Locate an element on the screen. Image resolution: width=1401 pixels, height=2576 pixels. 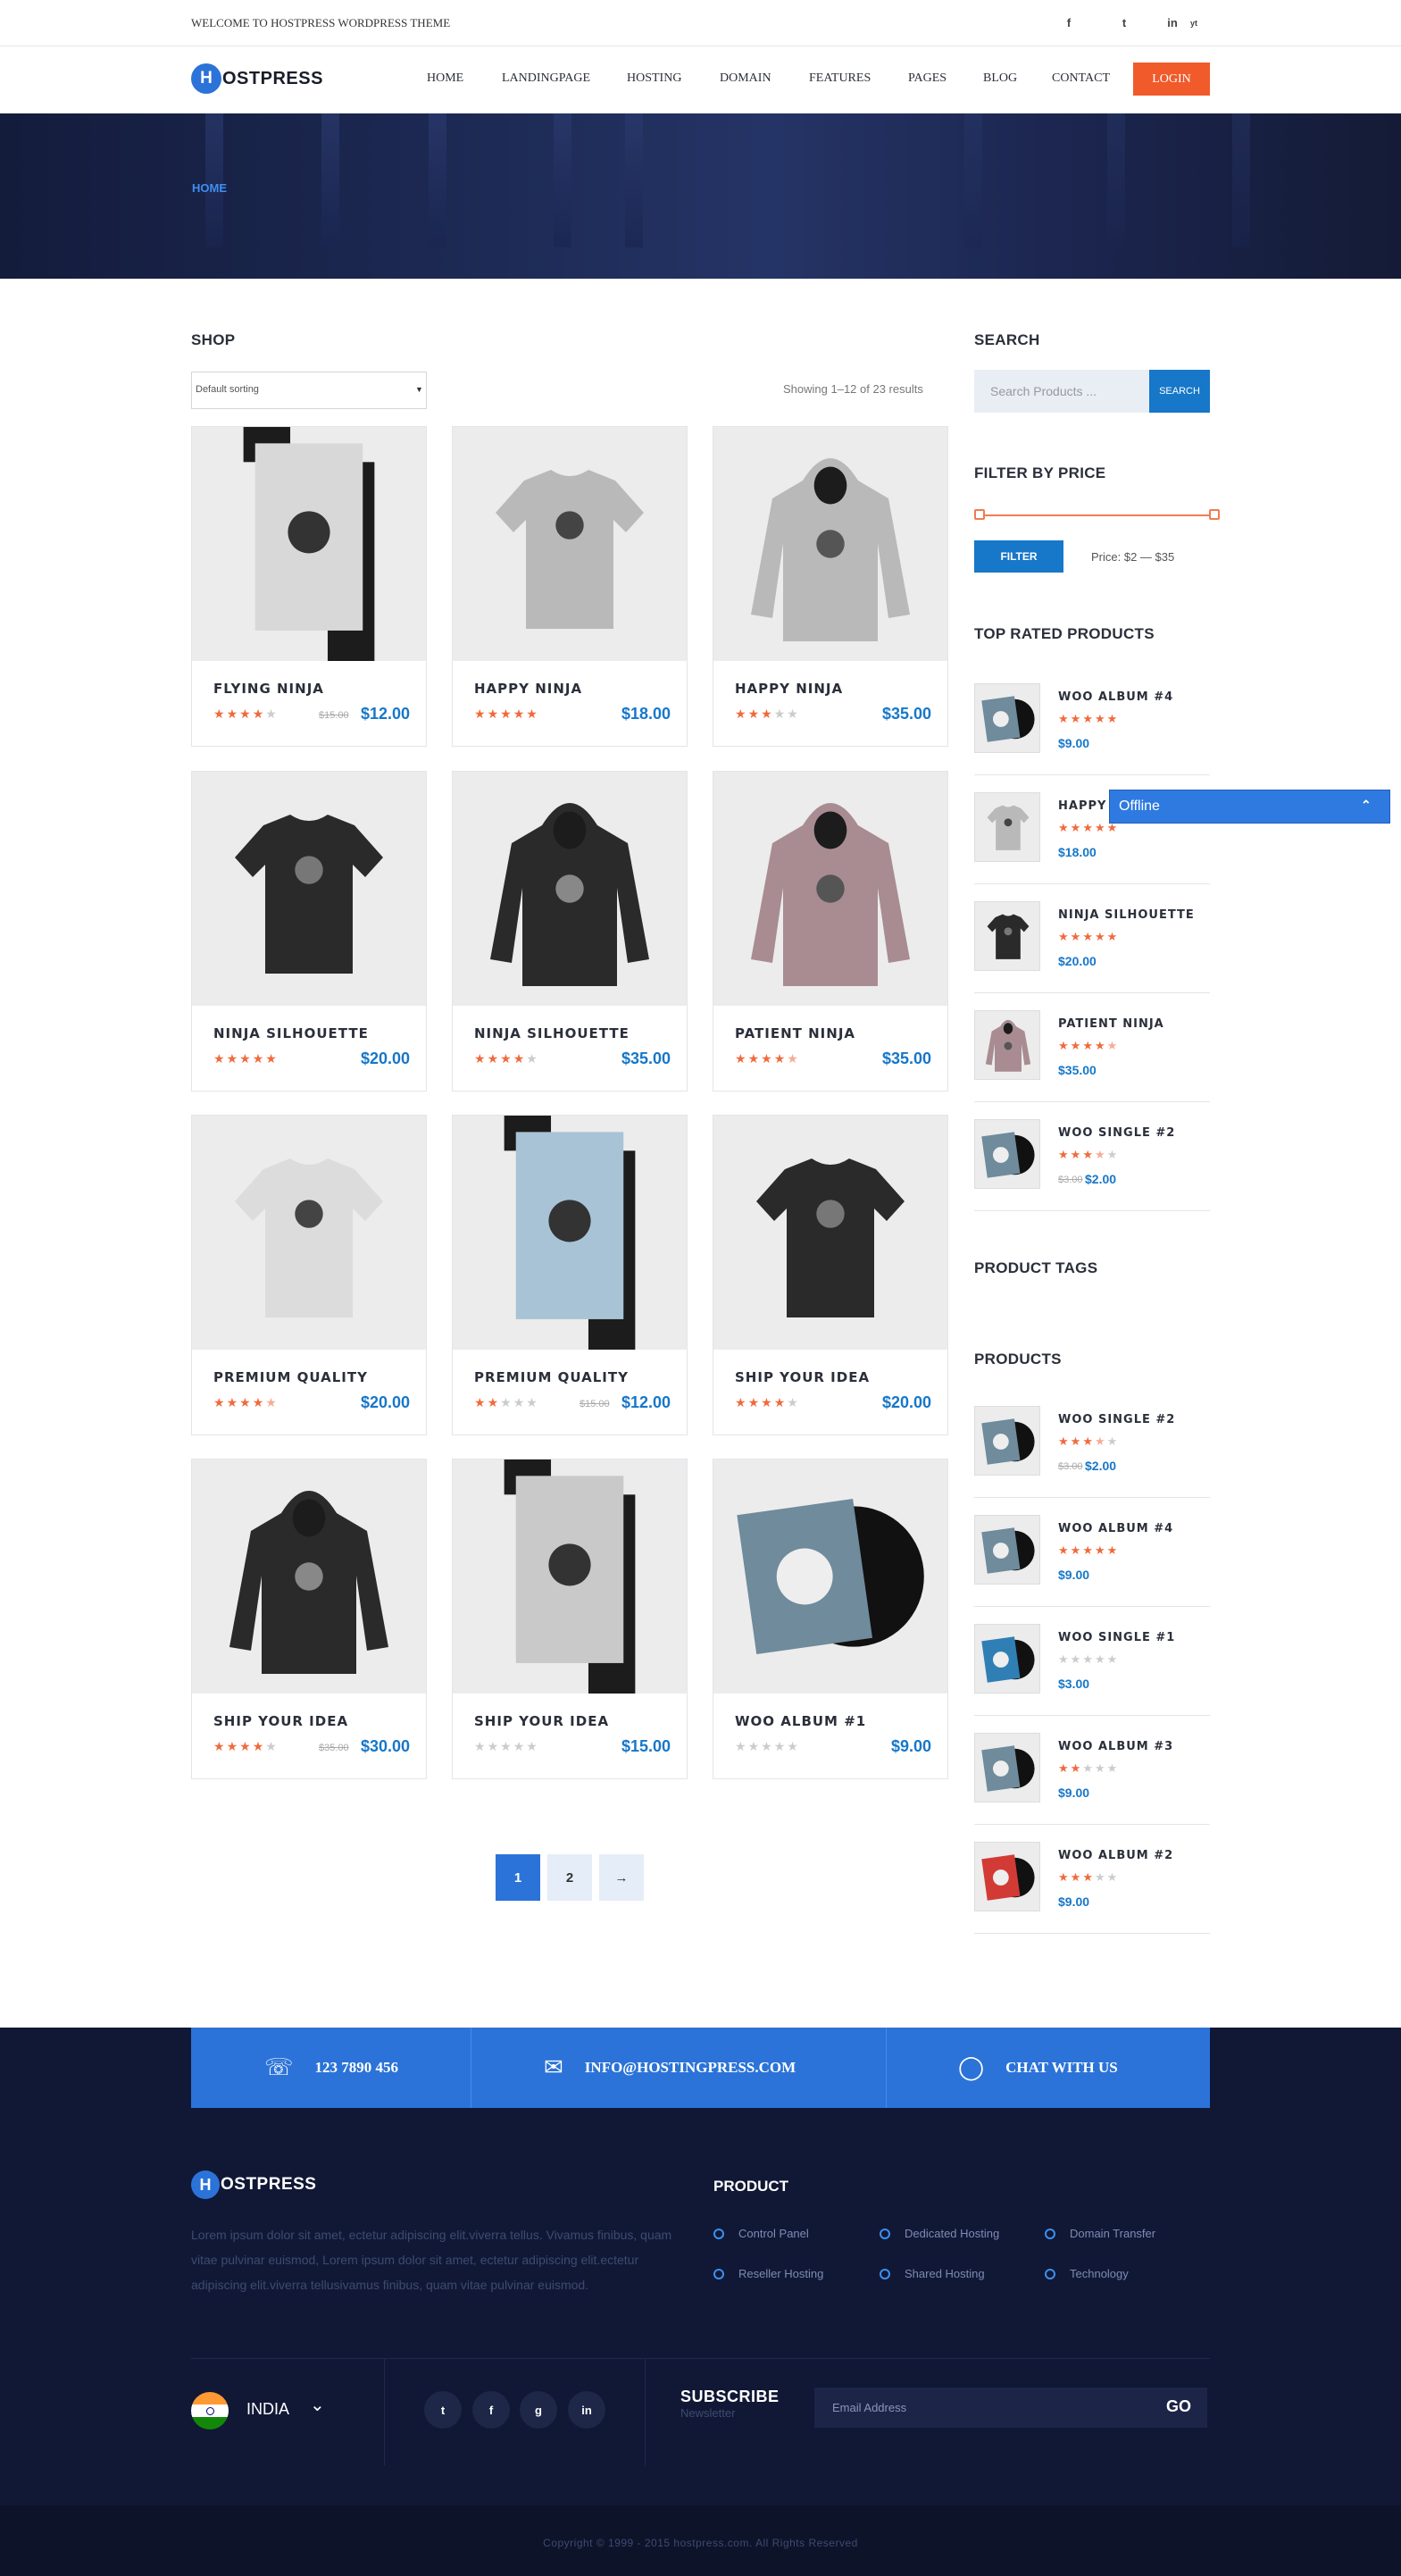
chat-widget: Offline is located at coordinates (1249, 807).